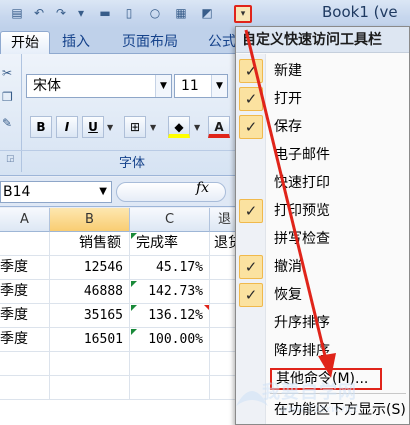  I want to click on title-bar: ▤ ↶ ↷ ▾ ▬ ▯ ○ ▦ ◩ ▾ Book1 (ve, so click(205, 14).